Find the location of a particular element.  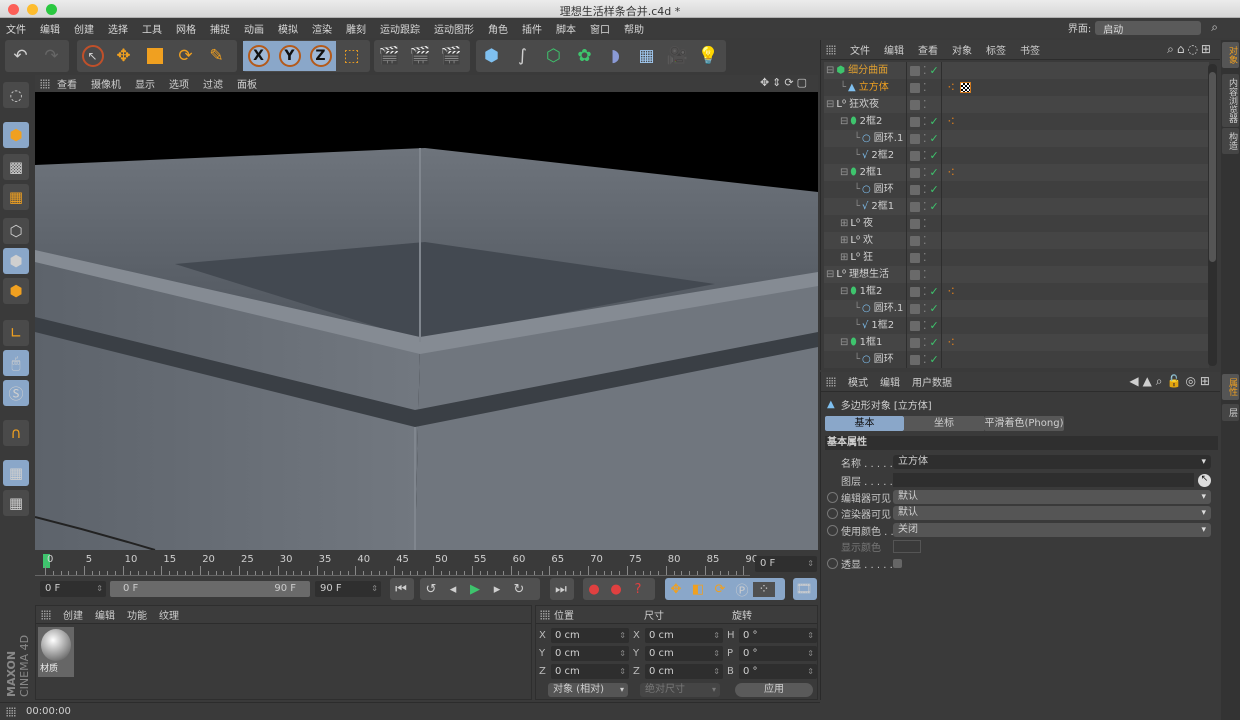

collapse-icon: ⊟ is located at coordinates (844, 291).